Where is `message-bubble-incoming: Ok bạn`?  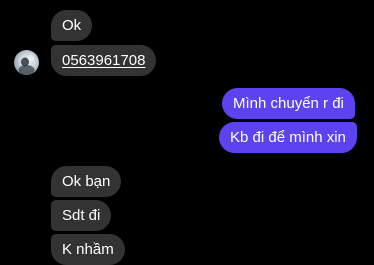 message-bubble-incoming: Ok bạn is located at coordinates (86, 181).